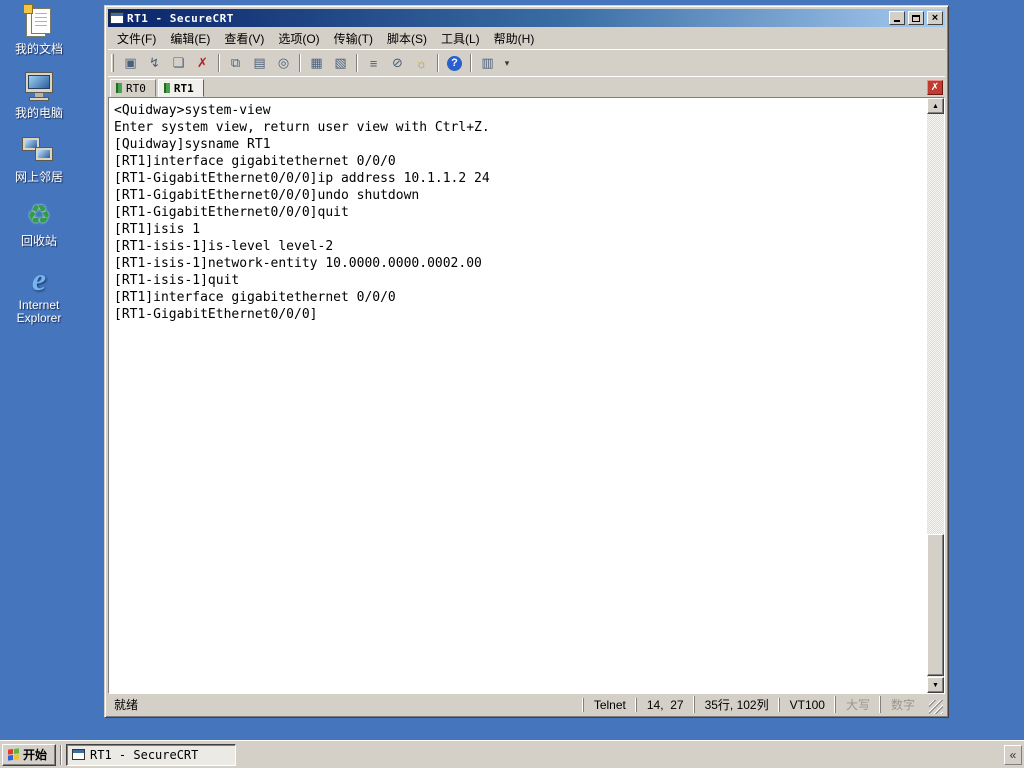  Describe the element at coordinates (526, 86) in the screenshot. I see `session-tab-bar: RT0 RT1 ✗` at that location.